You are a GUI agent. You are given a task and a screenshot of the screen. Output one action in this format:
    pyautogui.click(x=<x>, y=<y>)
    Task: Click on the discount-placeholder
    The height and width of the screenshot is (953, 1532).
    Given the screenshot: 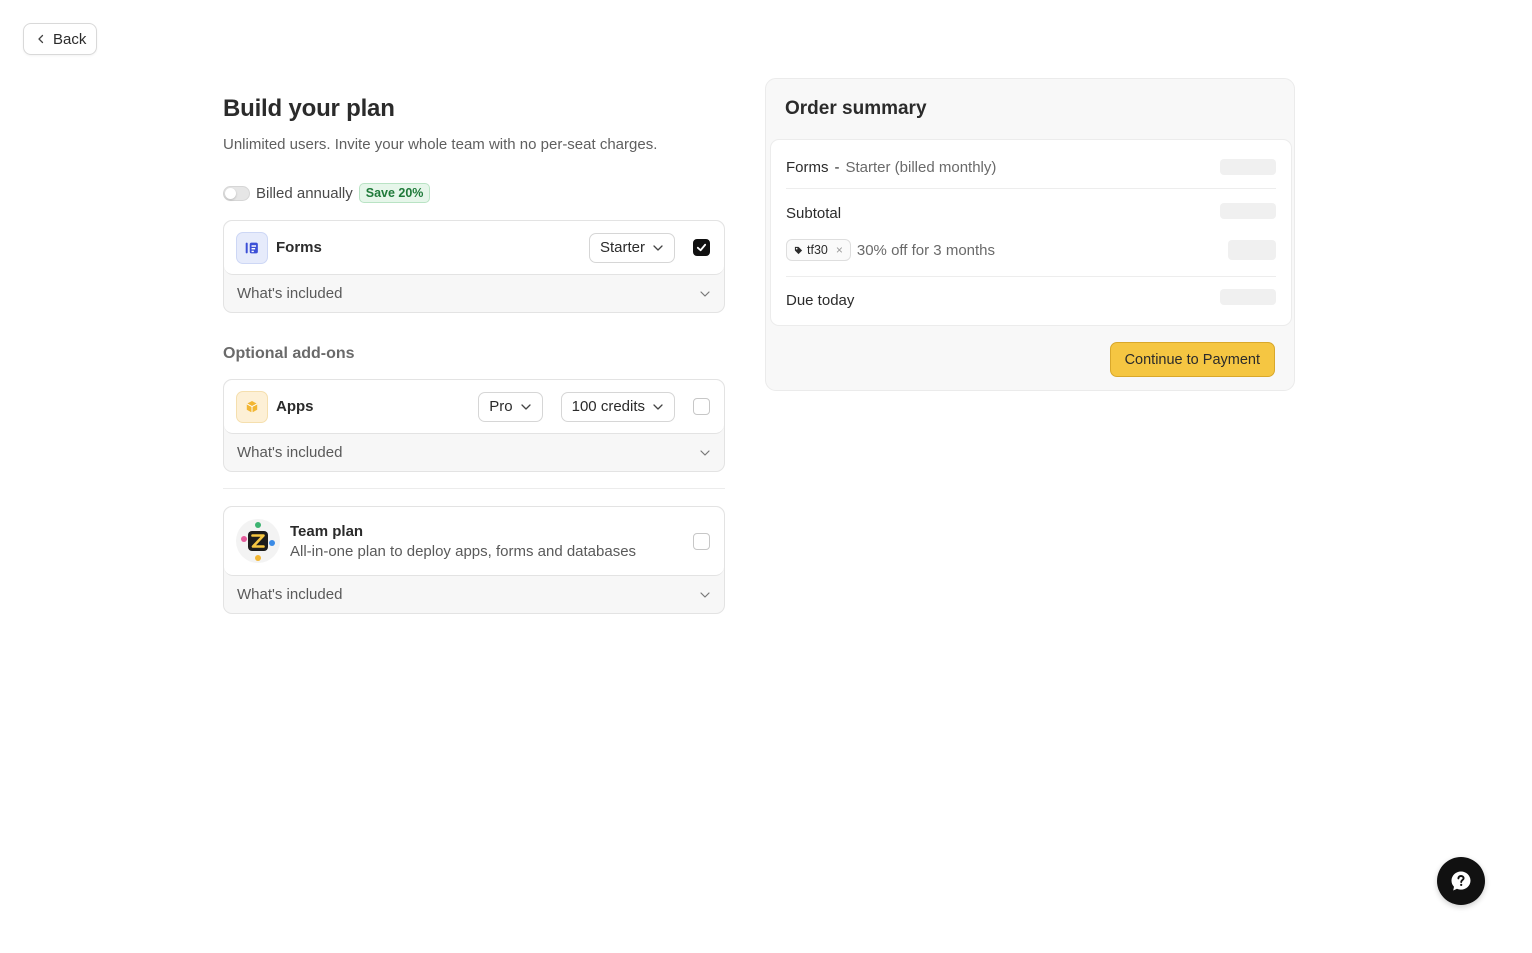 What is the action you would take?
    pyautogui.click(x=1252, y=250)
    